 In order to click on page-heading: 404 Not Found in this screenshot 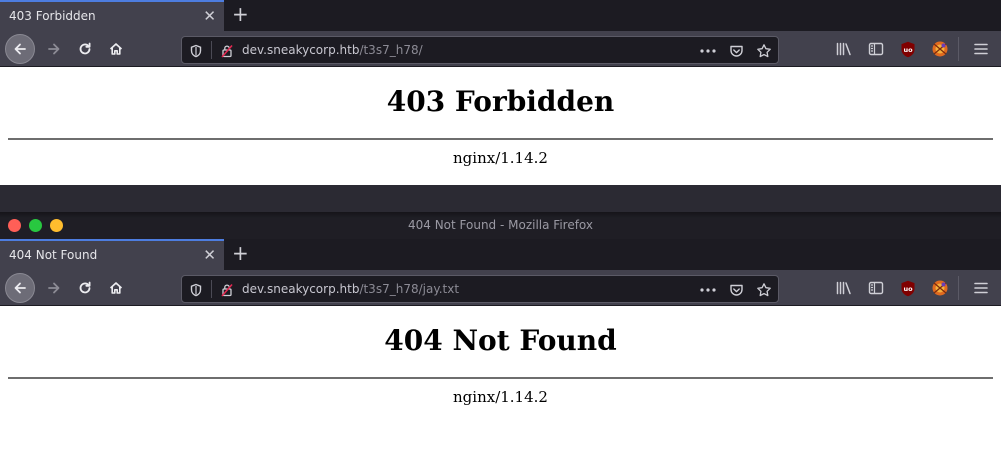, I will do `click(500, 340)`.